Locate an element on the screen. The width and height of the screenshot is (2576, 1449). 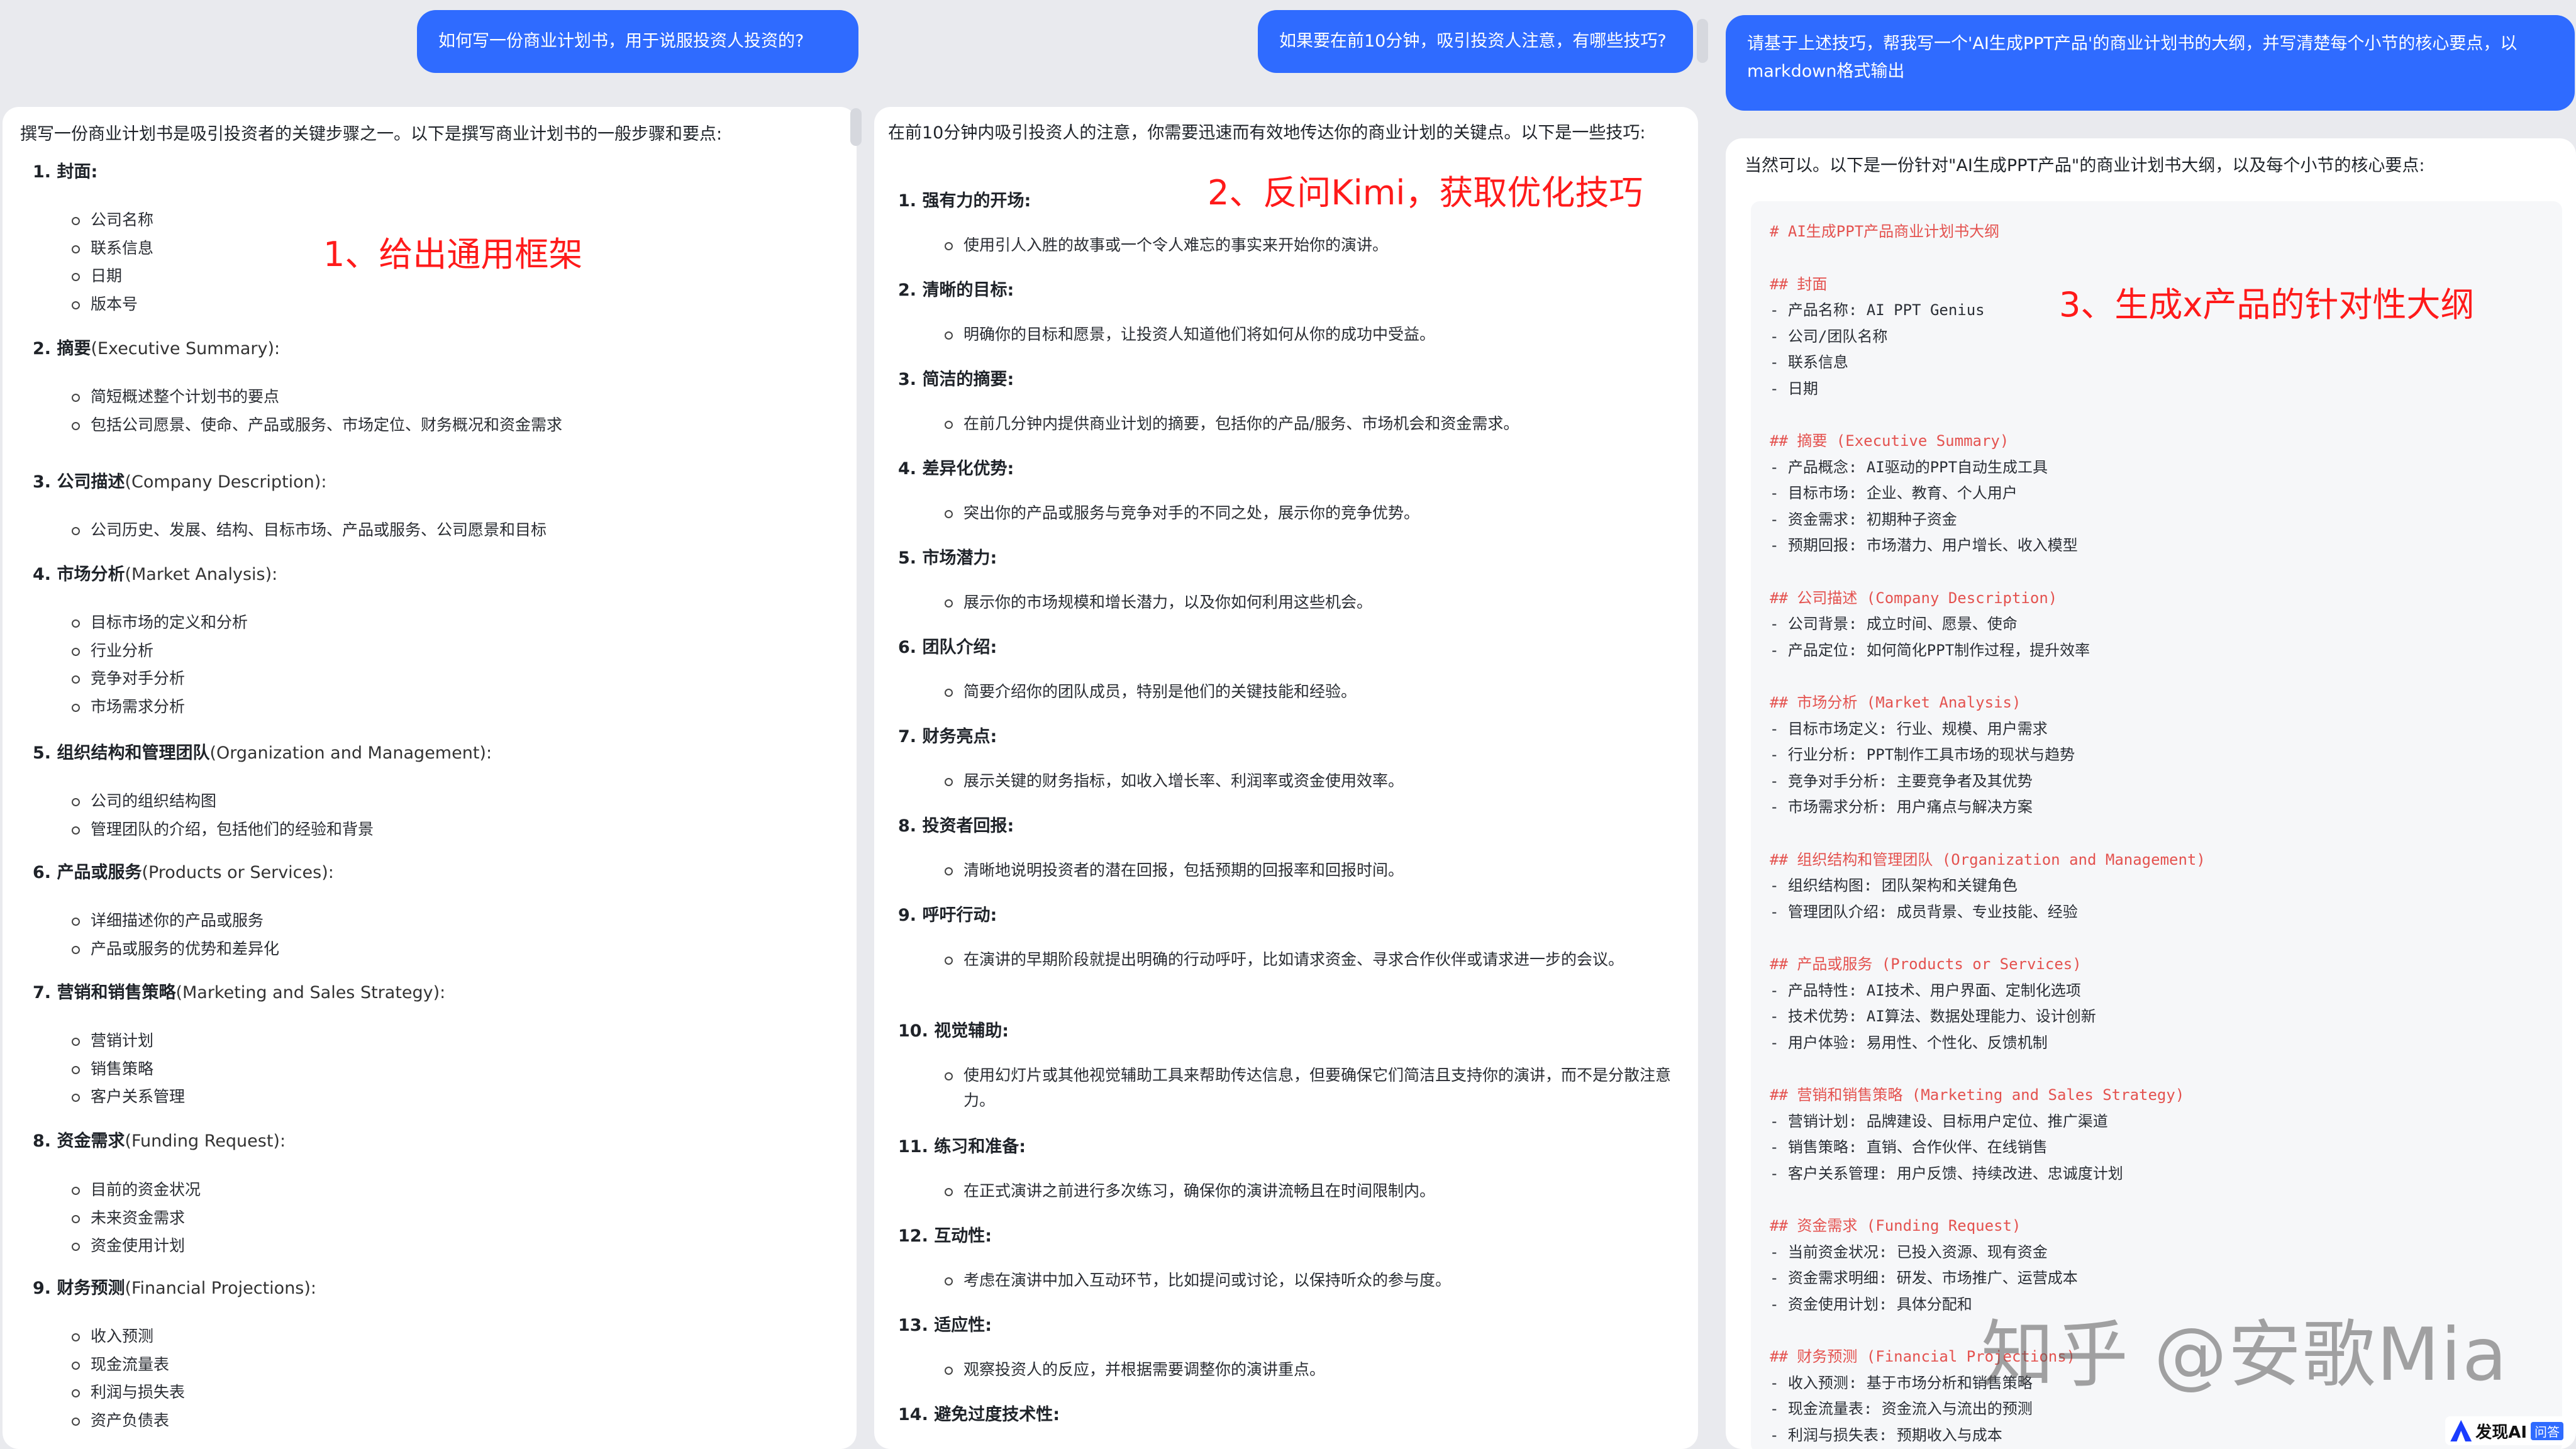
markdown-list-line: - 用户体验: 易用性、个性化、反馈机制 is located at coordinates (1909, 1042).